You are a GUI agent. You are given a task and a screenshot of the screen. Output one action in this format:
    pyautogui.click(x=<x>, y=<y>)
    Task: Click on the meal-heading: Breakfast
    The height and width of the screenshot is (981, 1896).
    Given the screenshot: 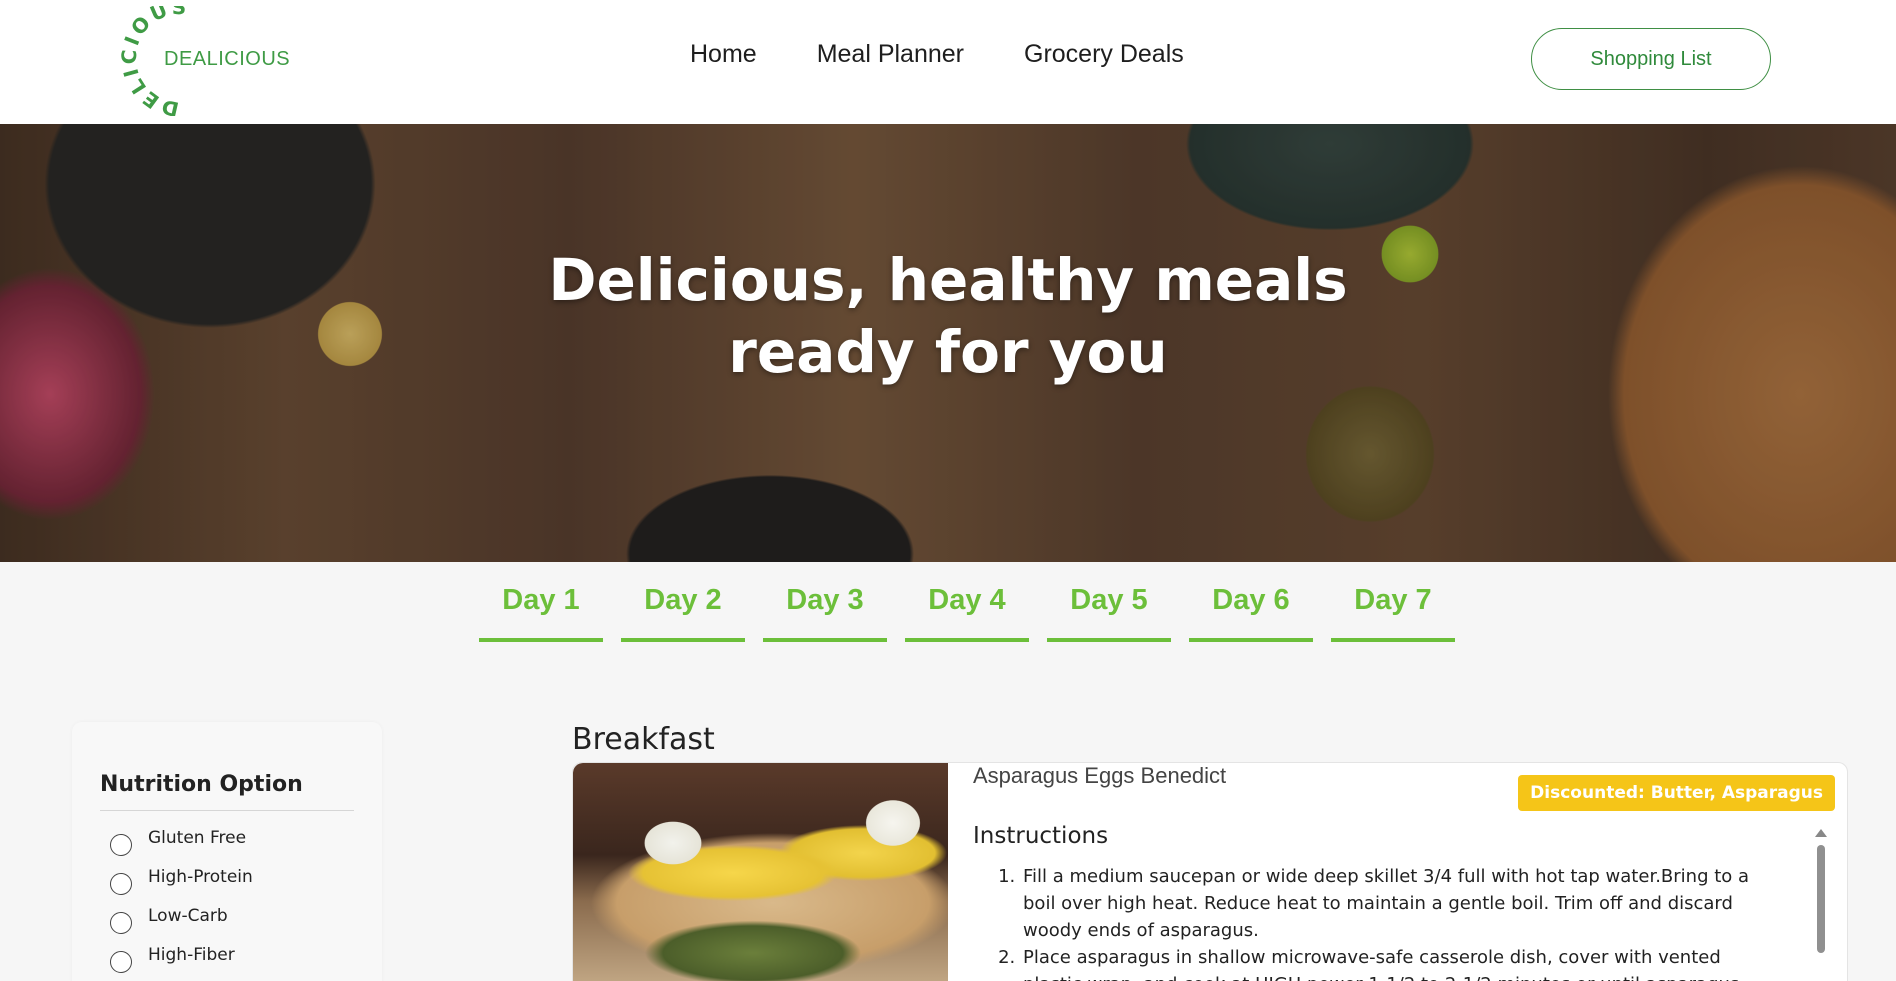 What is the action you would take?
    pyautogui.click(x=643, y=739)
    